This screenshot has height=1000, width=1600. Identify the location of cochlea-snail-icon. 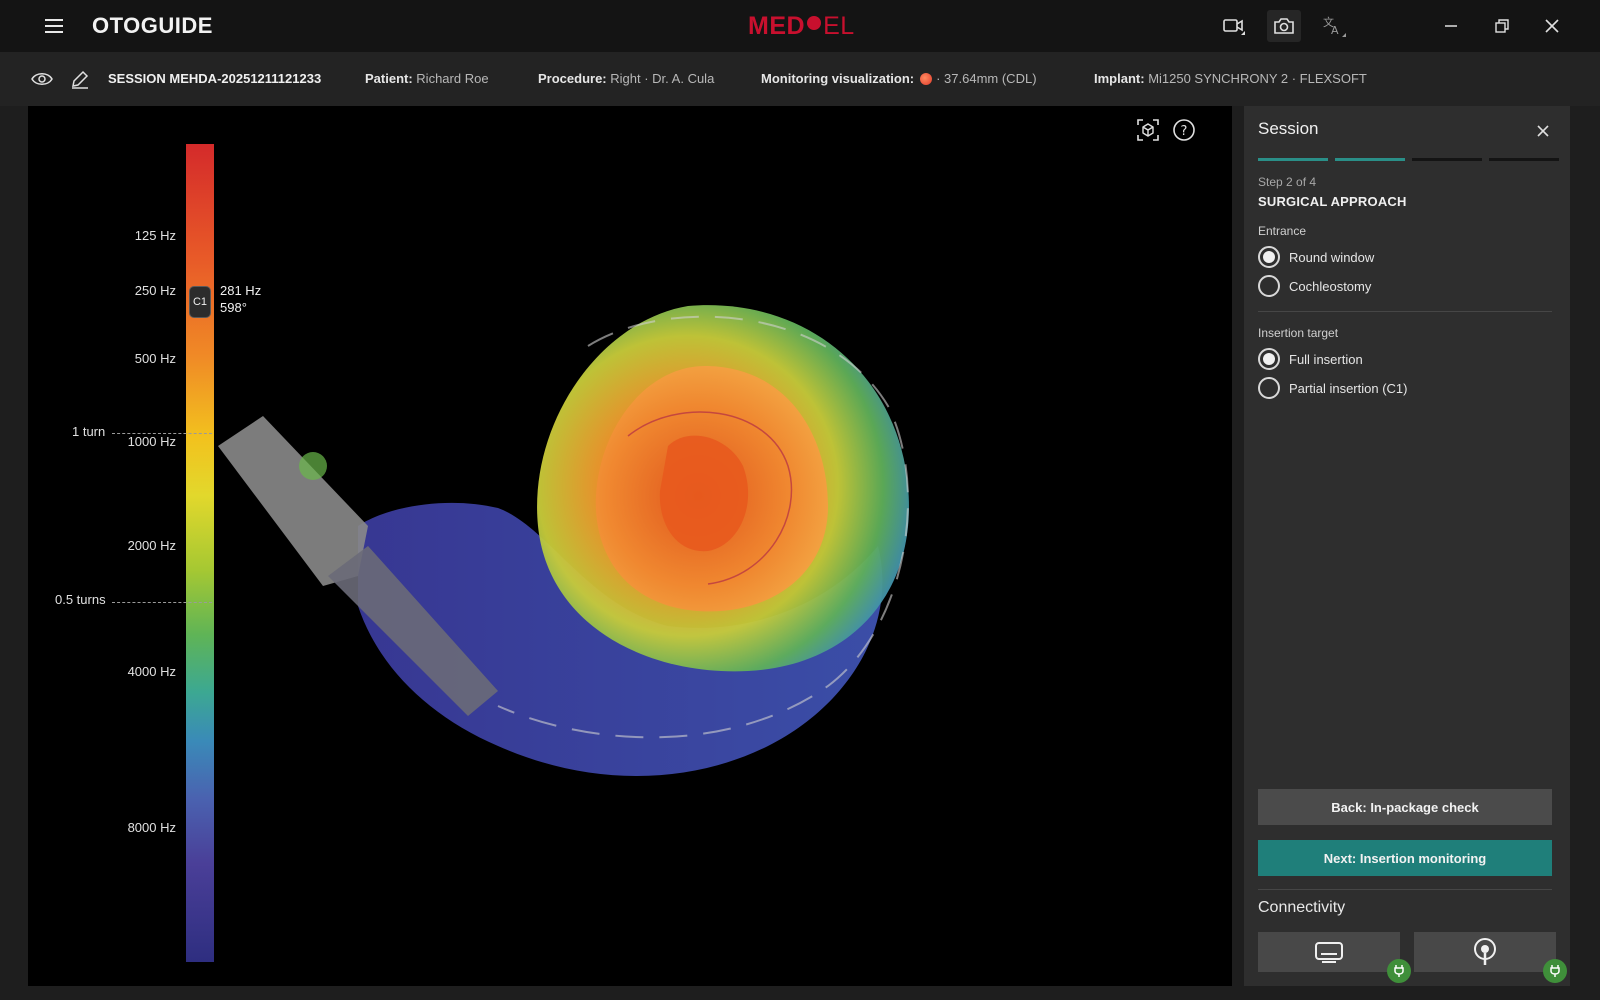
(926, 79).